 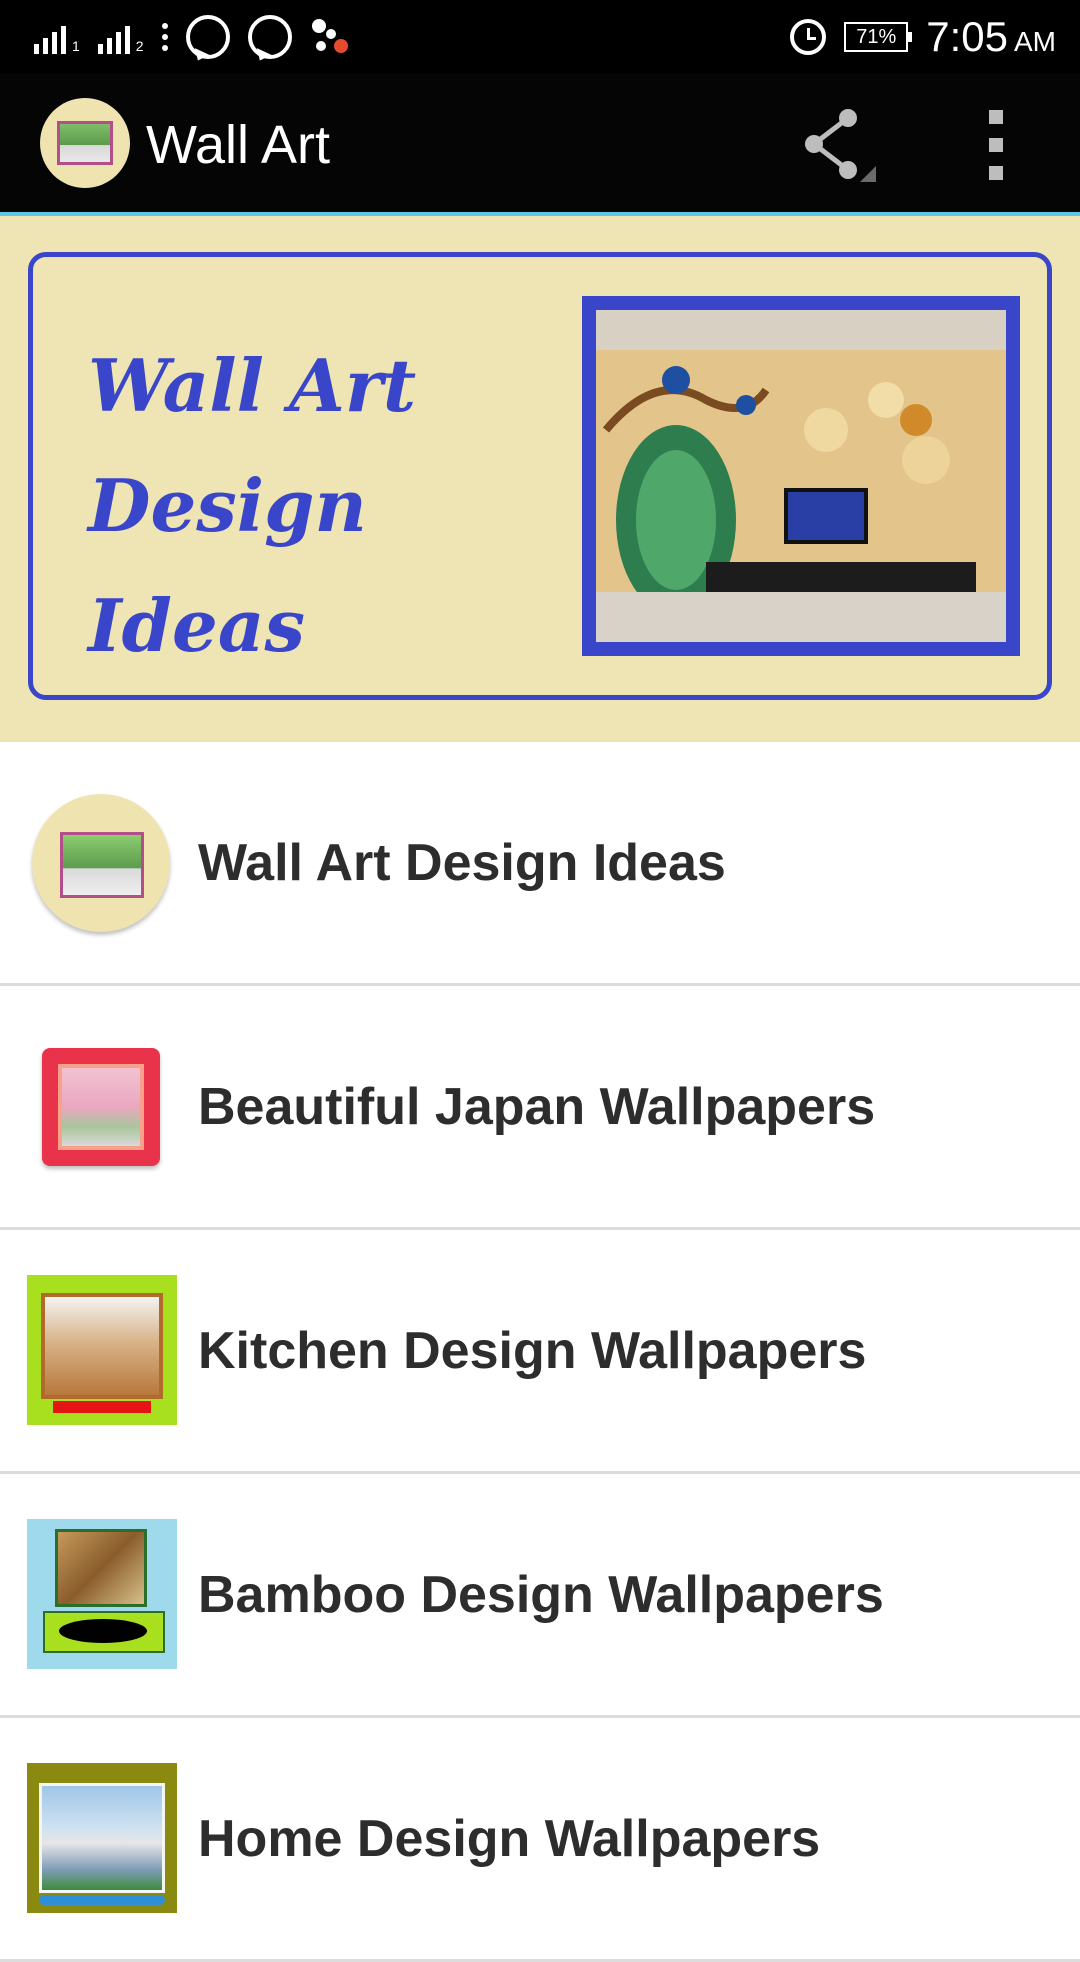 What do you see at coordinates (101, 863) in the screenshot?
I see `wall-art-thumbnail-icon` at bounding box center [101, 863].